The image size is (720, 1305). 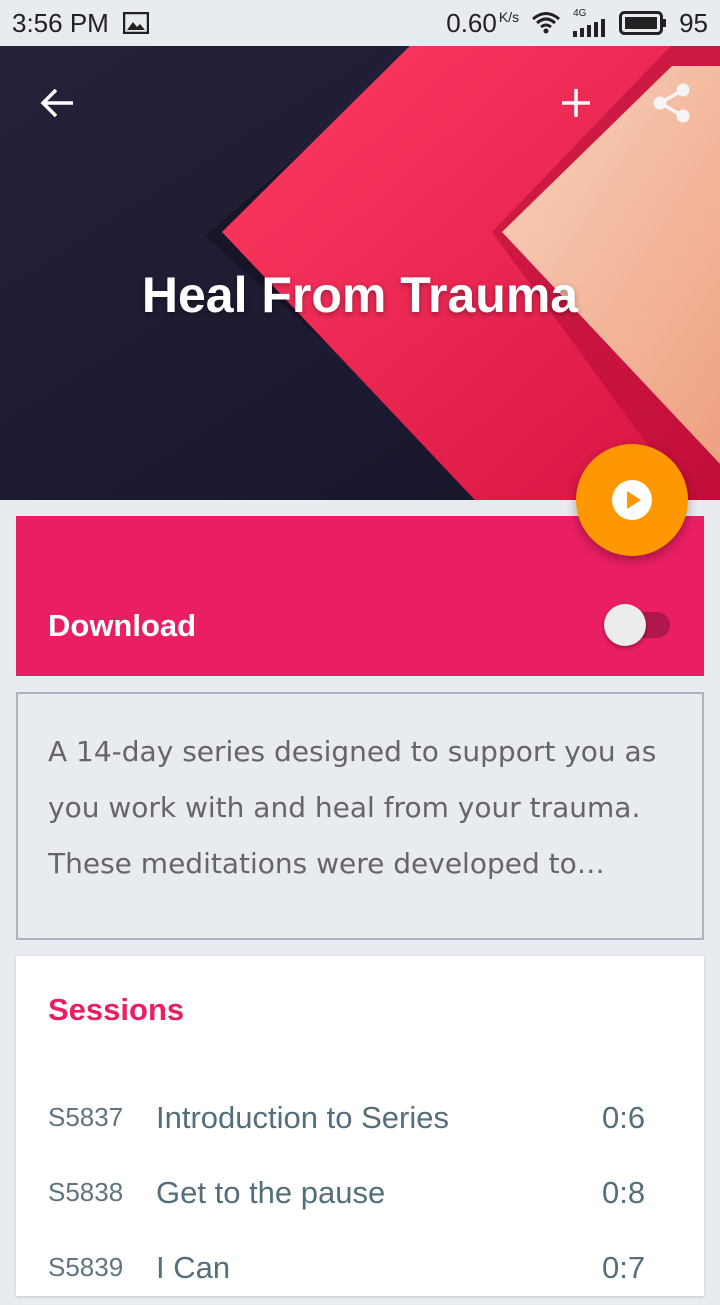 I want to click on sessions-title: Sessions, so click(x=116, y=1009).